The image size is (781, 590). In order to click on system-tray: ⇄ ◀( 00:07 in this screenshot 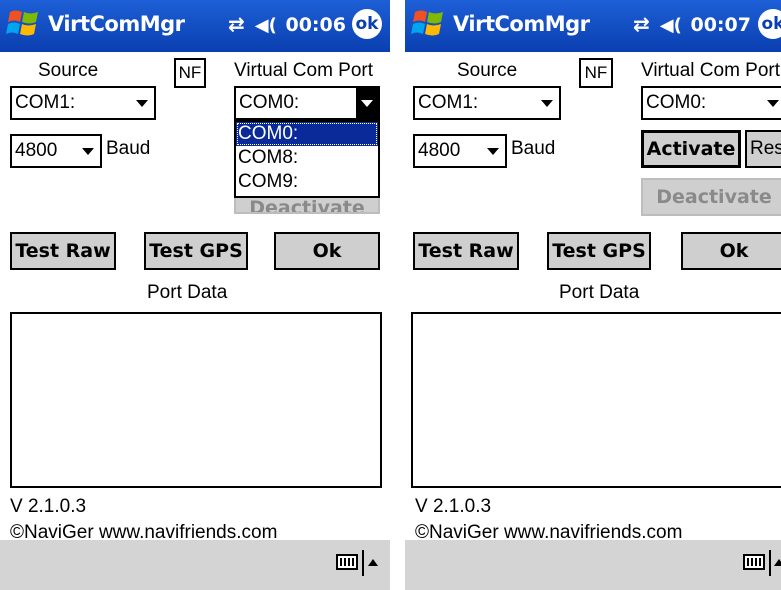, I will do `click(692, 24)`.